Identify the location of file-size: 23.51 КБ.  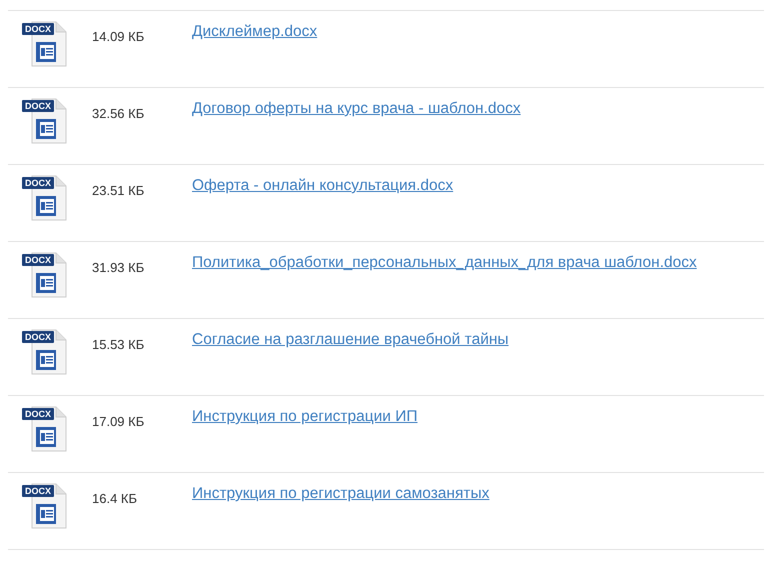
(119, 191).